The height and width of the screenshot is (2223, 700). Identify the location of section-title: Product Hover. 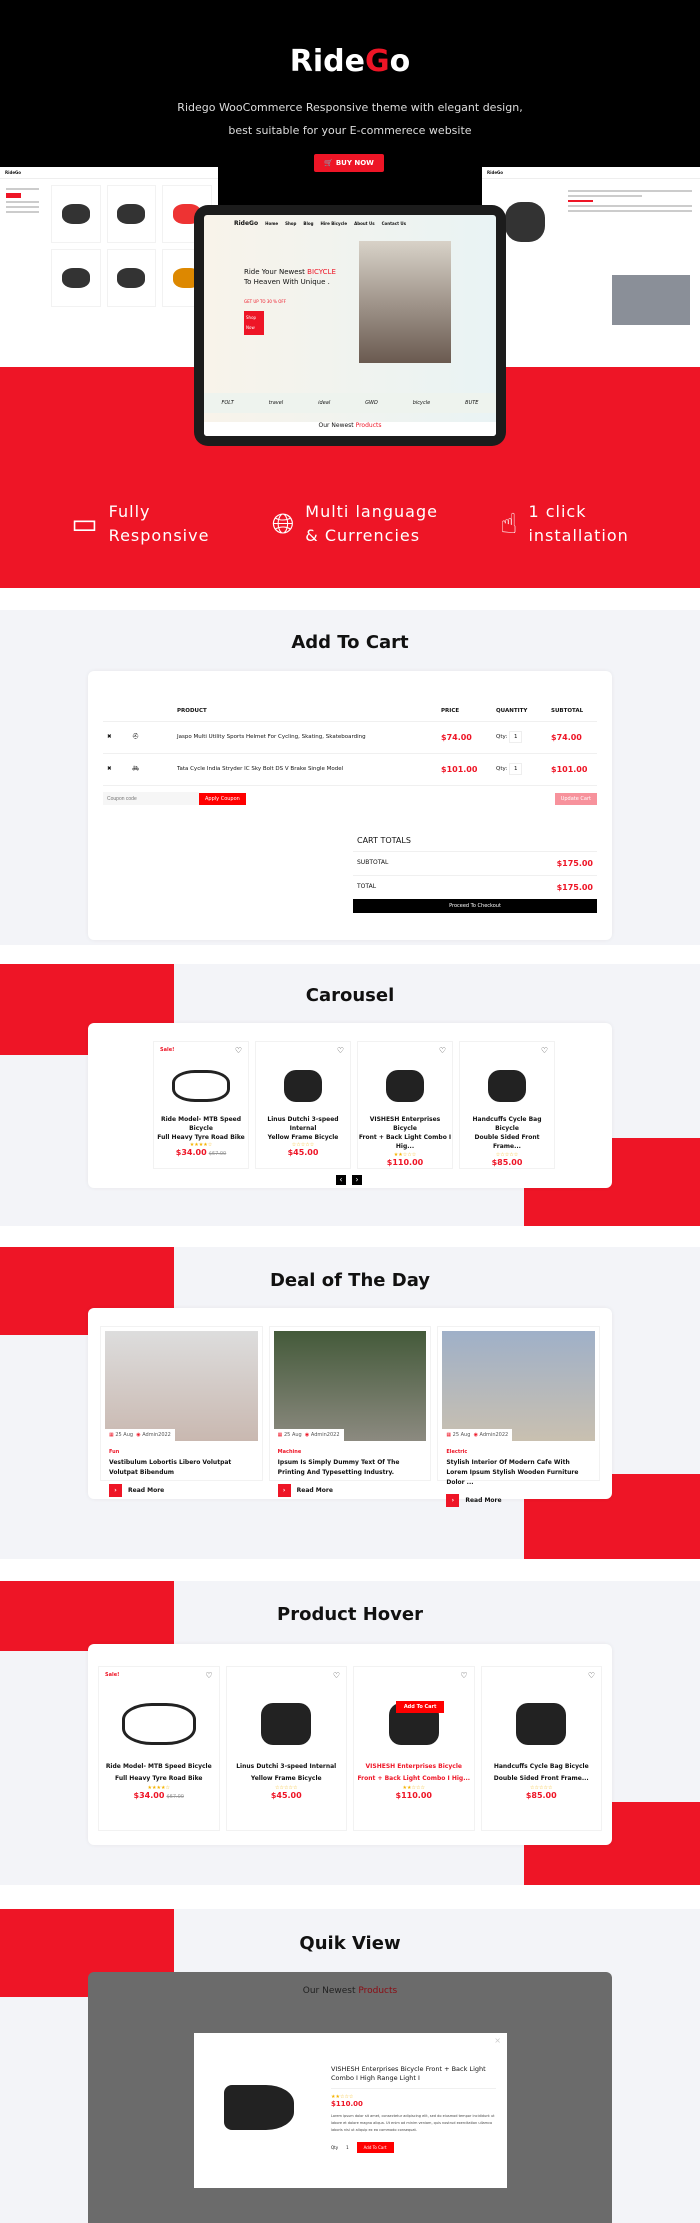
(350, 1614).